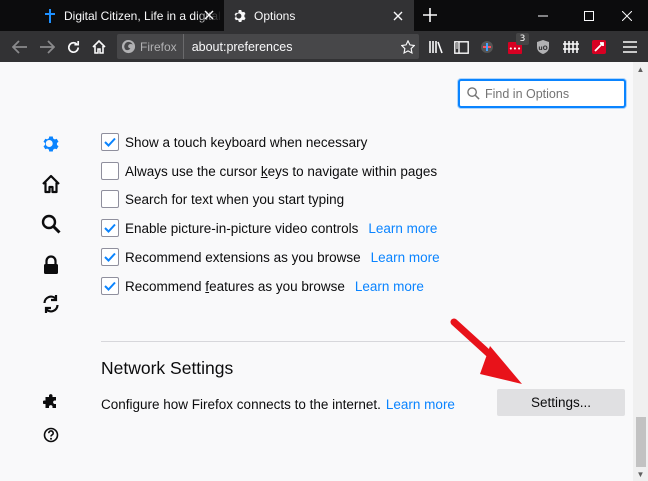 Image resolution: width=648 pixels, height=481 pixels. I want to click on touch-keyboard-checkbox, so click(110, 142).